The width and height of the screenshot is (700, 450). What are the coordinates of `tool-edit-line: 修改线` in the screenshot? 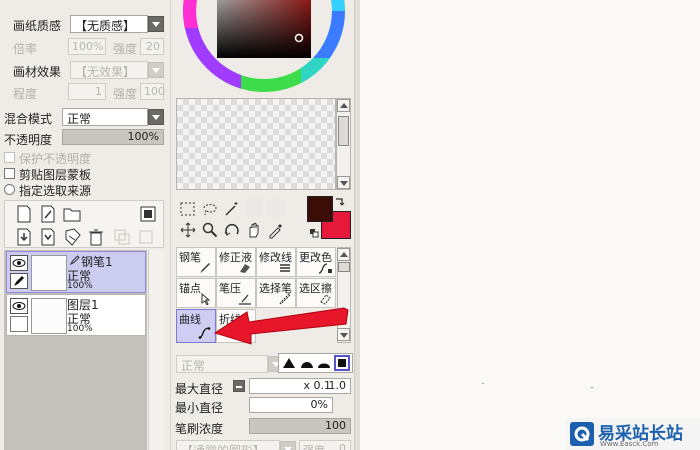 It's located at (276, 262).